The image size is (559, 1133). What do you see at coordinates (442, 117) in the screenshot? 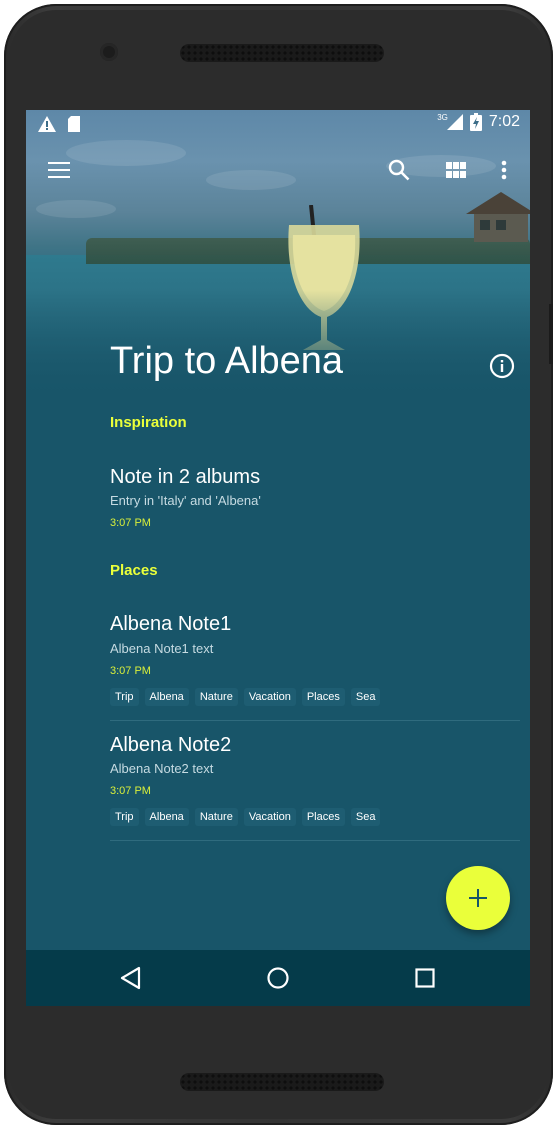
I see `network-type: 3G` at bounding box center [442, 117].